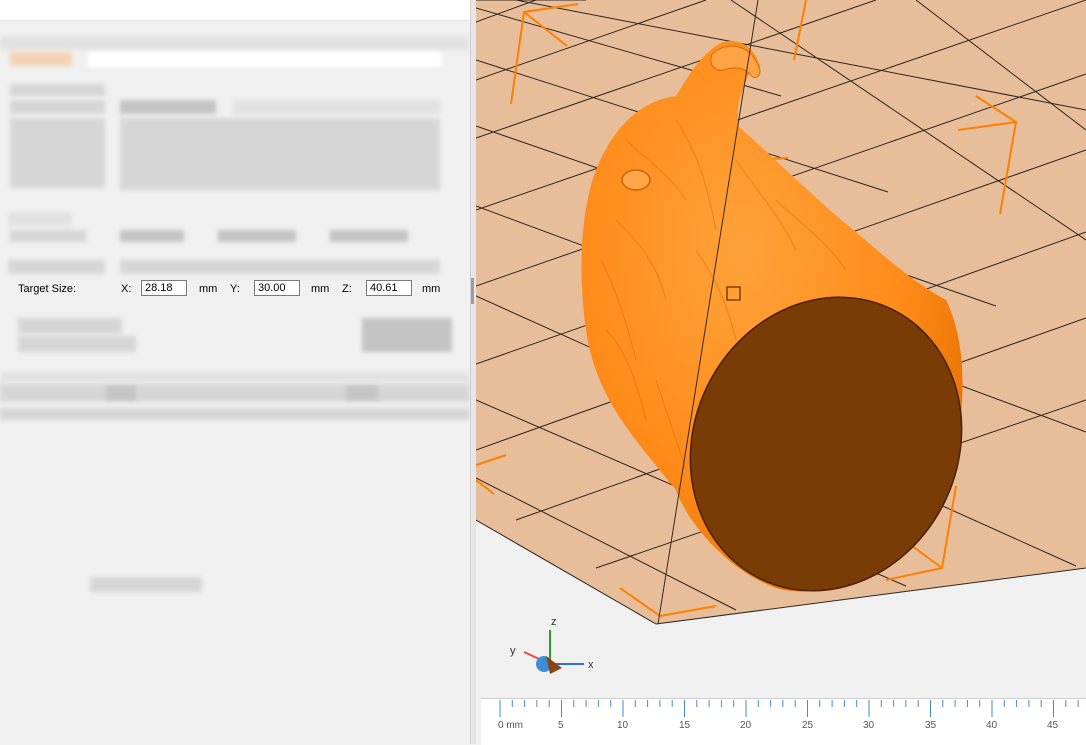 The height and width of the screenshot is (745, 1086). What do you see at coordinates (636, 180) in the screenshot?
I see `eagle-eye` at bounding box center [636, 180].